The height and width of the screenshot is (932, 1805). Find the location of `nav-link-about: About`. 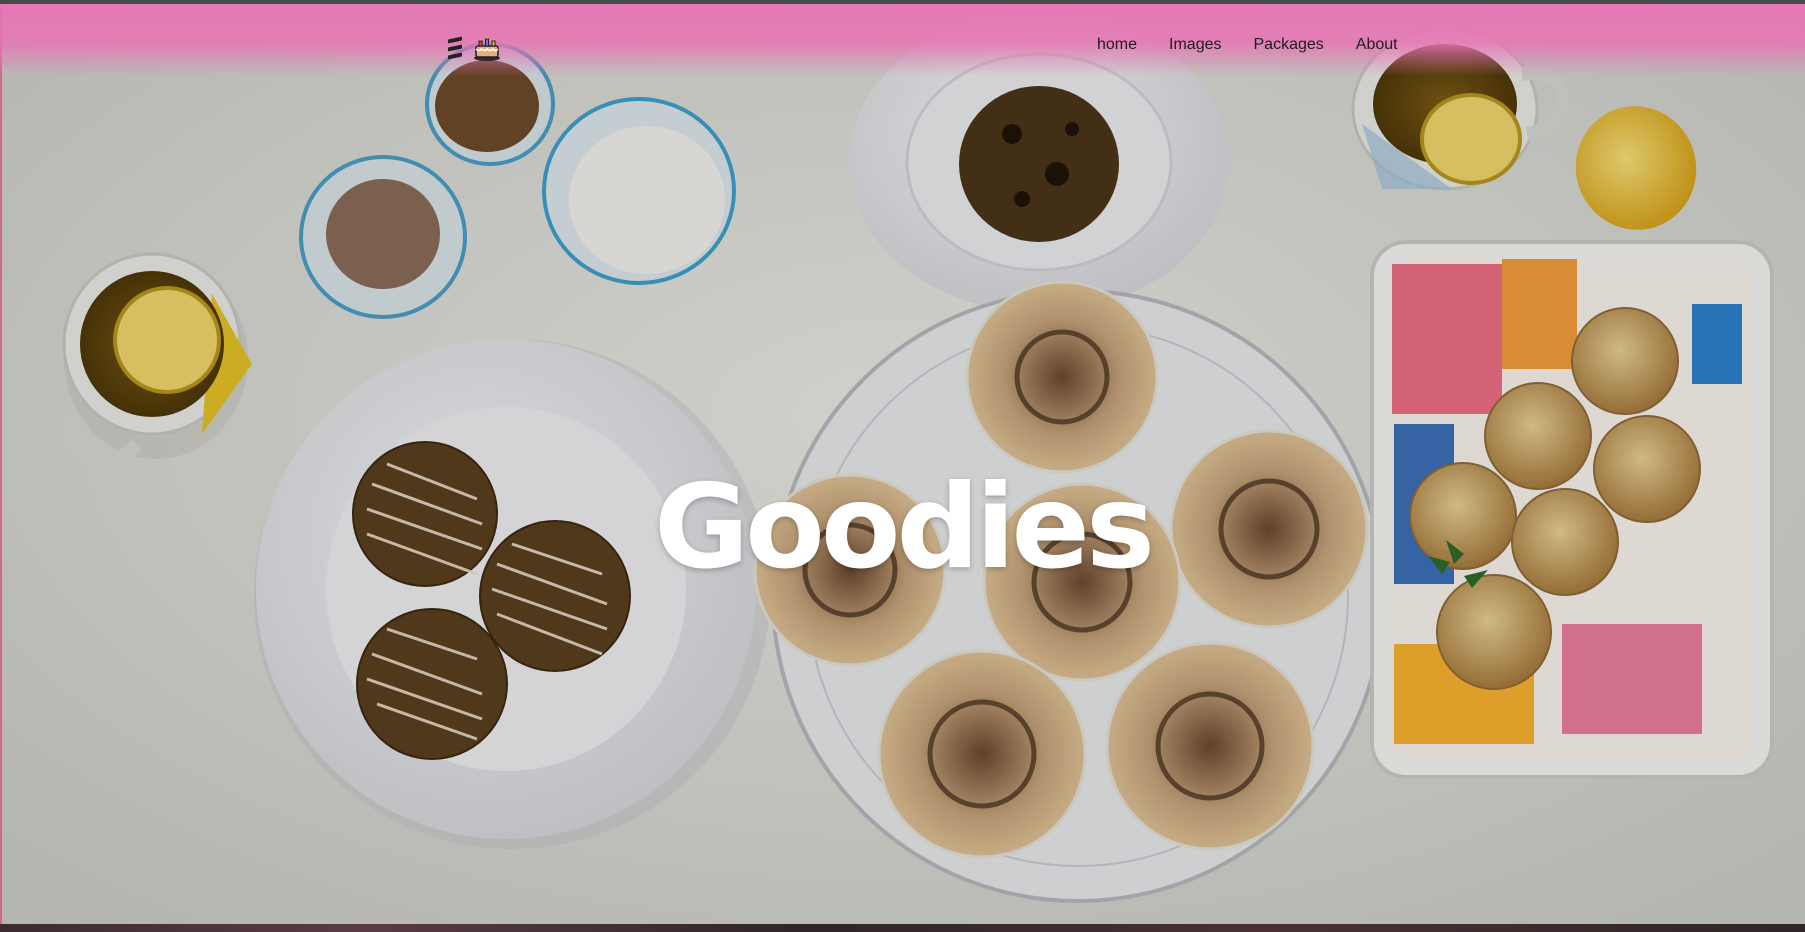

nav-link-about: About is located at coordinates (1377, 45).